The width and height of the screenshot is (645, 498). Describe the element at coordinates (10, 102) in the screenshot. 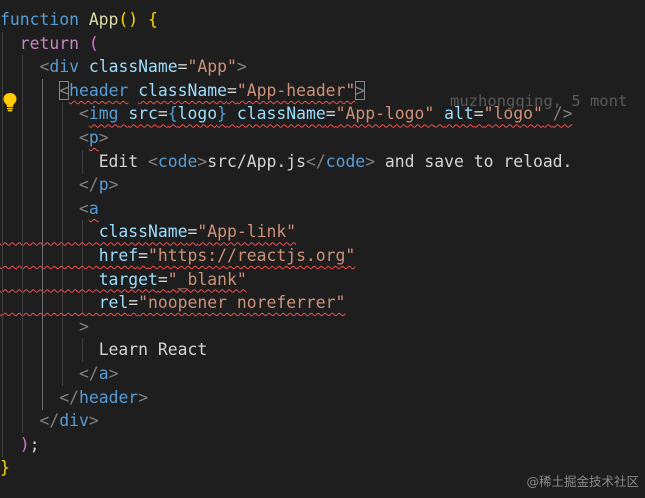

I see `lightbulb-icon` at that location.